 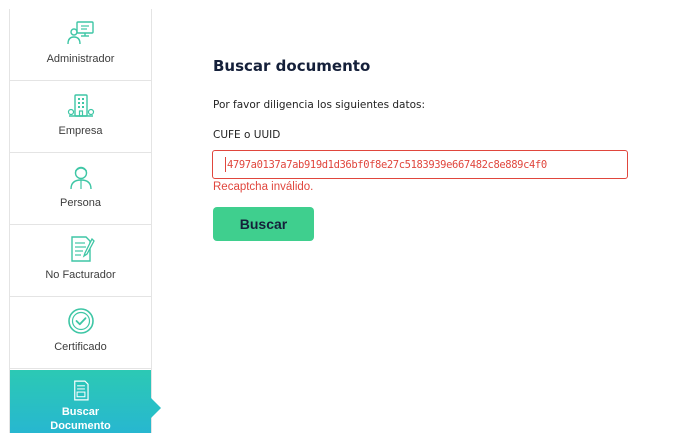 What do you see at coordinates (80, 321) in the screenshot?
I see `certificate-check-icon` at bounding box center [80, 321].